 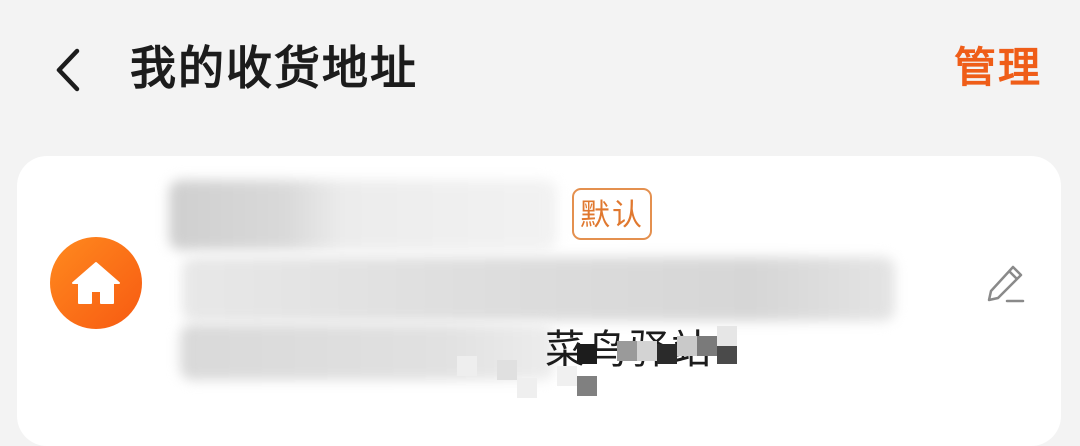 What do you see at coordinates (274, 68) in the screenshot?
I see `page-title: 我的收货地址` at bounding box center [274, 68].